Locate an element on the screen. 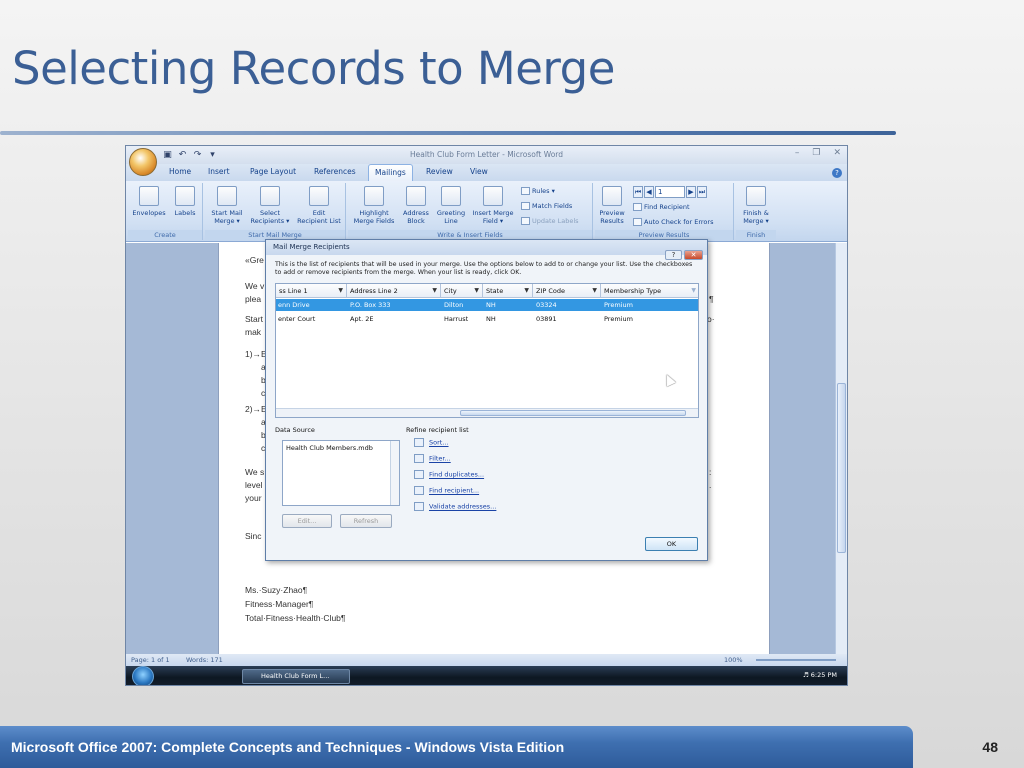 The width and height of the screenshot is (1024, 768). group-label-finish: Finish is located at coordinates (756, 235).